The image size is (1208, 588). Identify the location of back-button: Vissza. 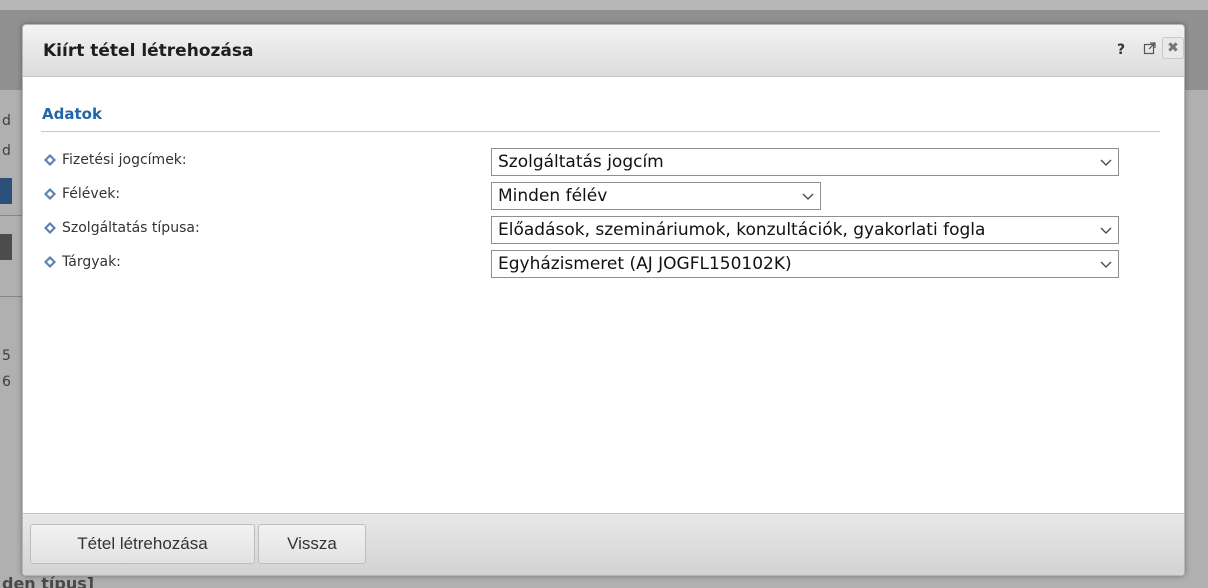
(312, 544).